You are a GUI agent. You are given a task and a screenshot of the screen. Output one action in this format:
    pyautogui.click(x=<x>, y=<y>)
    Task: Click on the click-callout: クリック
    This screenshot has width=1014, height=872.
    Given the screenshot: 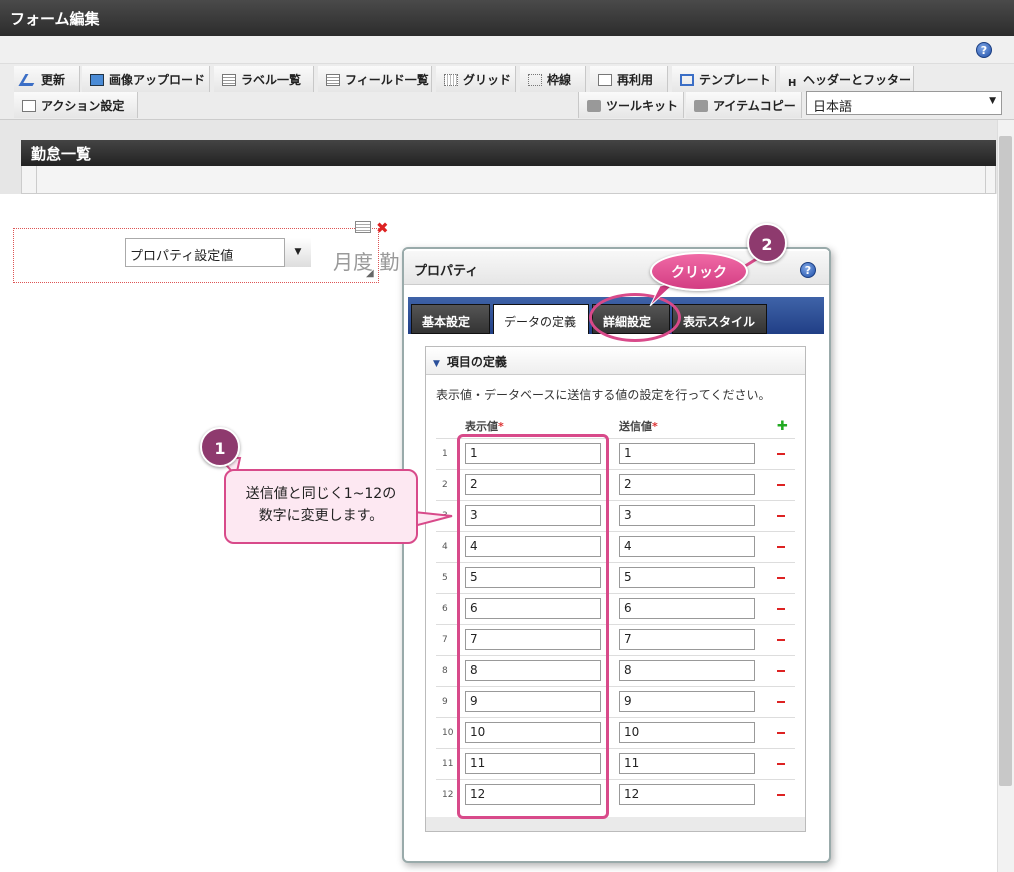 What is the action you would take?
    pyautogui.click(x=699, y=271)
    